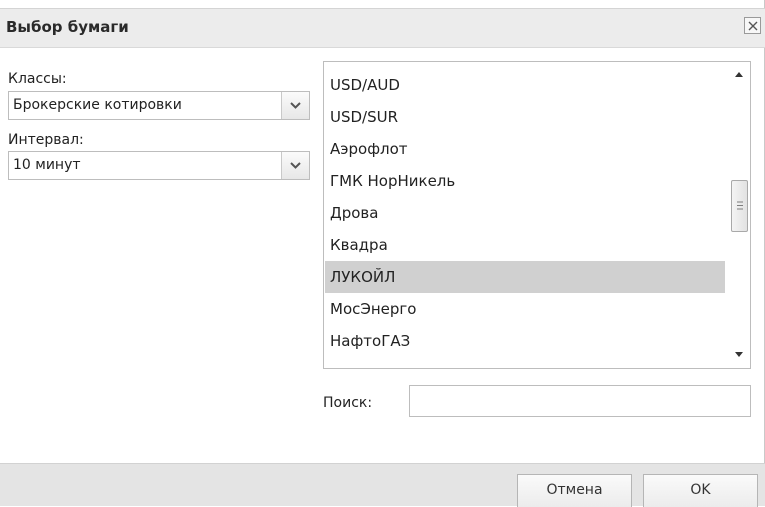 The width and height of the screenshot is (765, 507). I want to click on list-item: Аэрофлот, so click(525, 149).